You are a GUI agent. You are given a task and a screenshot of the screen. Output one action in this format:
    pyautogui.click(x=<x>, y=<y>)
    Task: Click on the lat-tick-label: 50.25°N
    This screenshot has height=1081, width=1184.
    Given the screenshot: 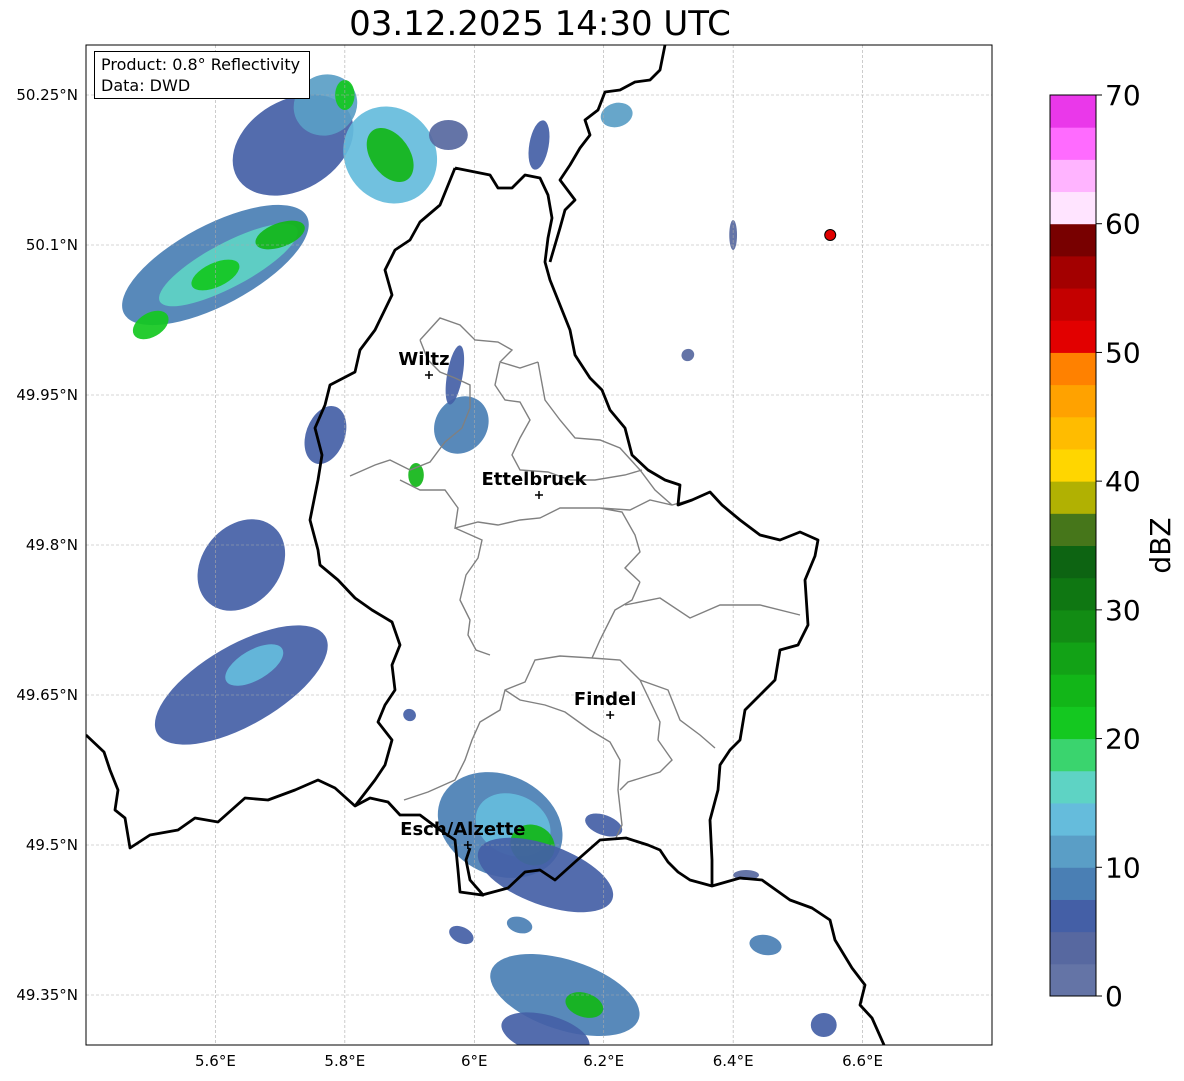 What is the action you would take?
    pyautogui.click(x=47, y=95)
    